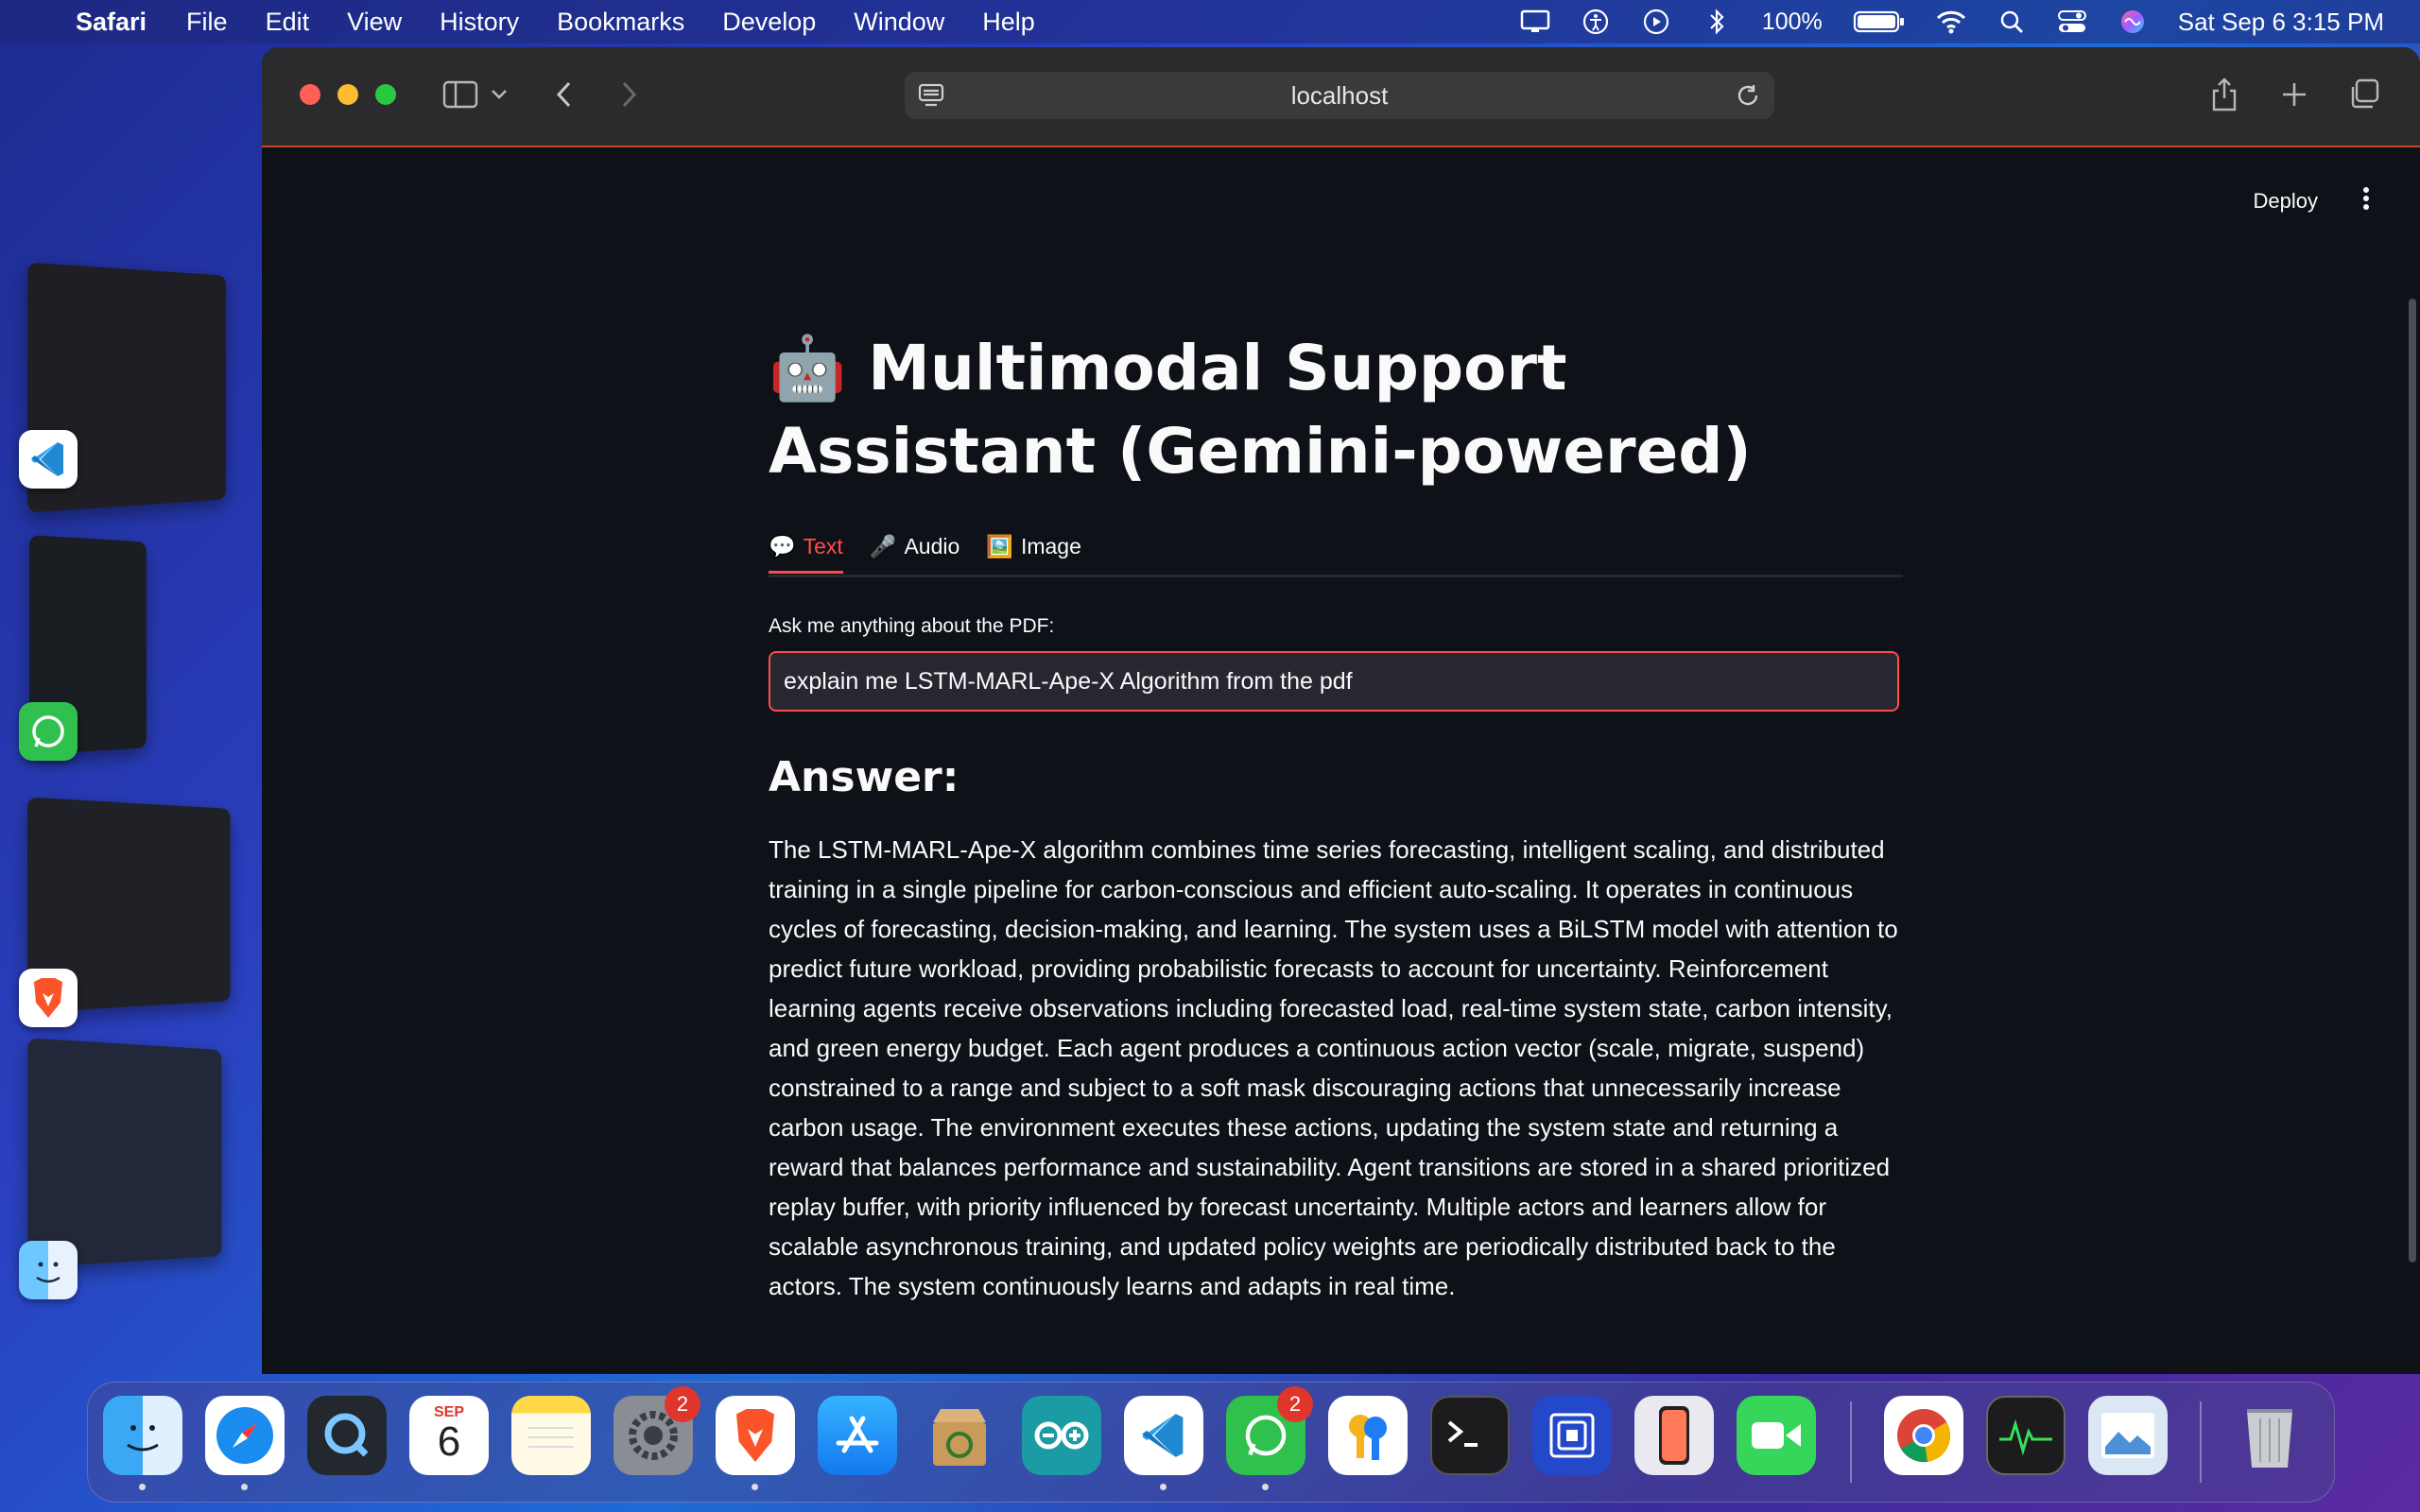 This screenshot has height=1512, width=2420. I want to click on dock-iphone-mirroring, so click(1674, 1435).